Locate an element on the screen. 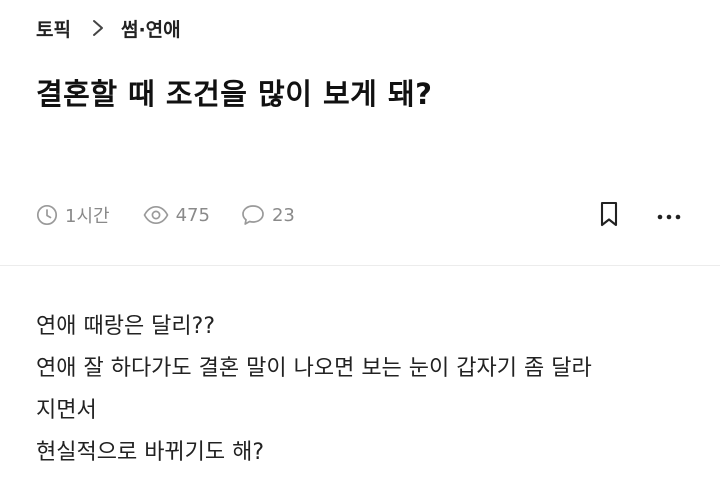 This screenshot has height=487, width=720. comment-icon is located at coordinates (253, 215).